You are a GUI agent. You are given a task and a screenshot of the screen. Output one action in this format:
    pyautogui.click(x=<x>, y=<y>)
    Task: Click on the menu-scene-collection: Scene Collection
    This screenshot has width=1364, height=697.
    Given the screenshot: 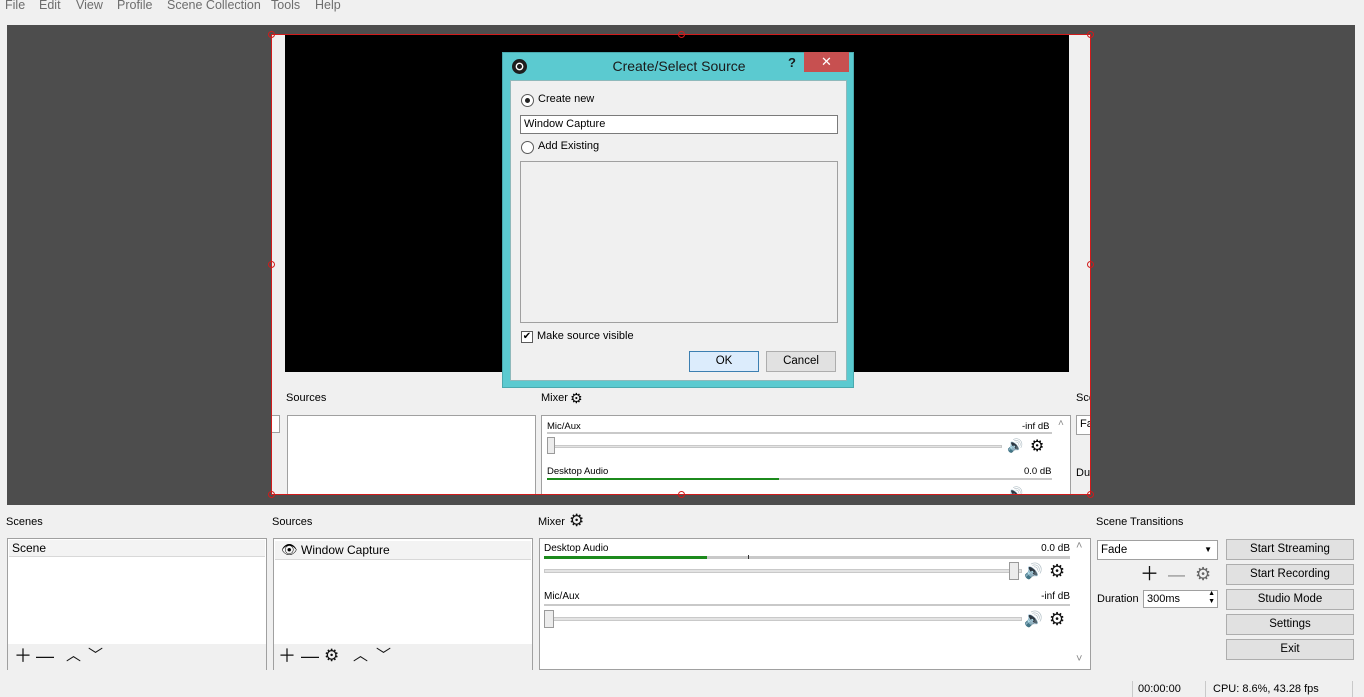 What is the action you would take?
    pyautogui.click(x=214, y=6)
    